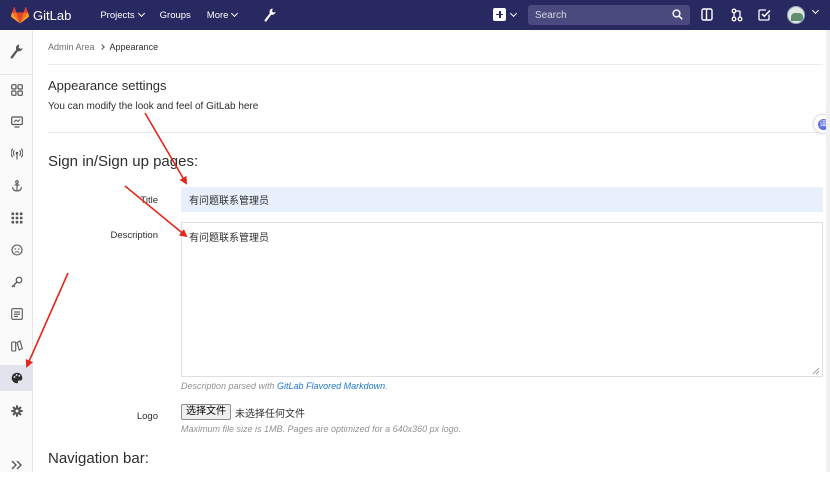 Image resolution: width=830 pixels, height=478 pixels. Describe the element at coordinates (764, 14) in the screenshot. I see `todos-icon` at that location.